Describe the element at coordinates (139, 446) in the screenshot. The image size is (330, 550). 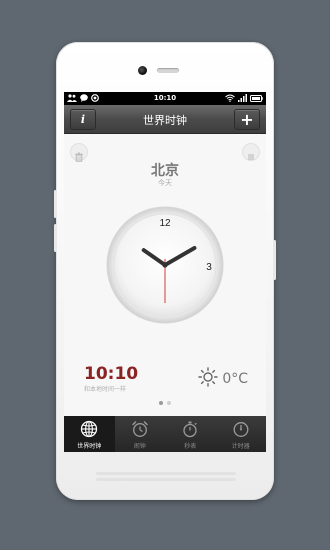
I see `tab-label-alarm: 闹钟` at that location.